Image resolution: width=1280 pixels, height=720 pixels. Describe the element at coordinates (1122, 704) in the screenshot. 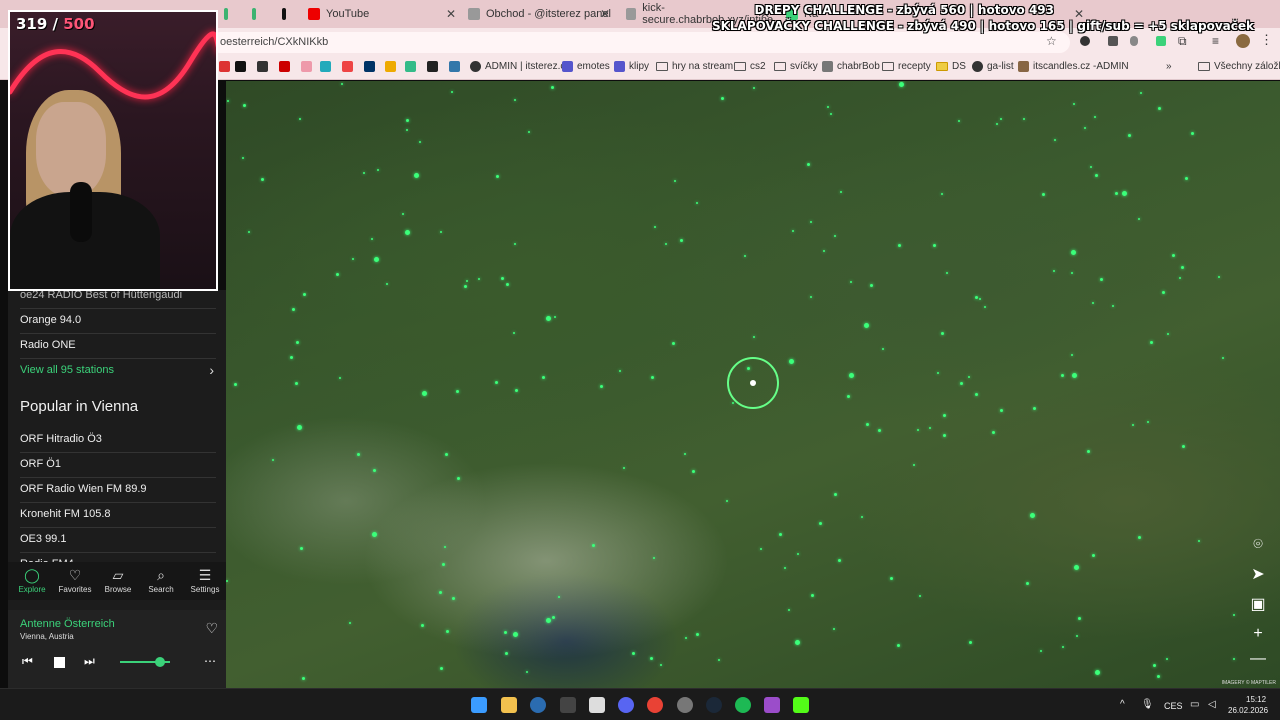

I see `tray-chevron-icon: ^` at that location.